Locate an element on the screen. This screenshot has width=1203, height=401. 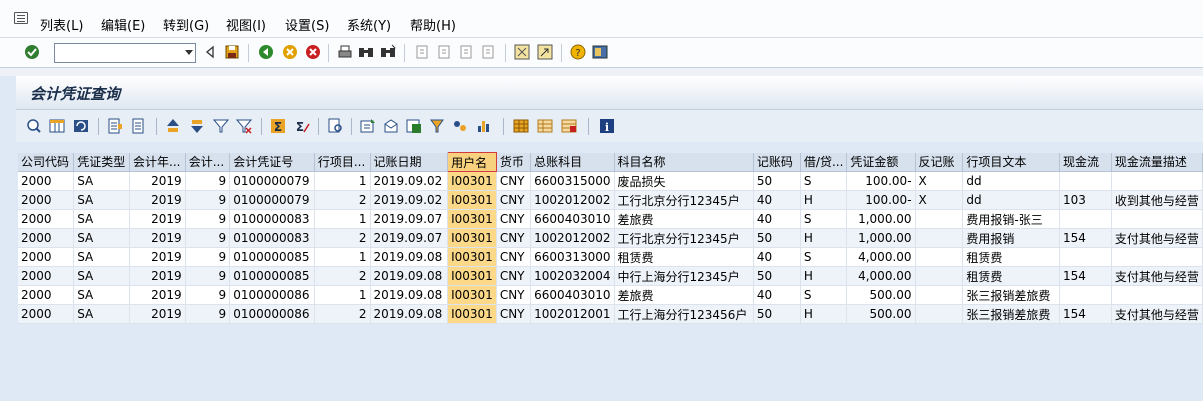
cancel-icon is located at coordinates (313, 52).